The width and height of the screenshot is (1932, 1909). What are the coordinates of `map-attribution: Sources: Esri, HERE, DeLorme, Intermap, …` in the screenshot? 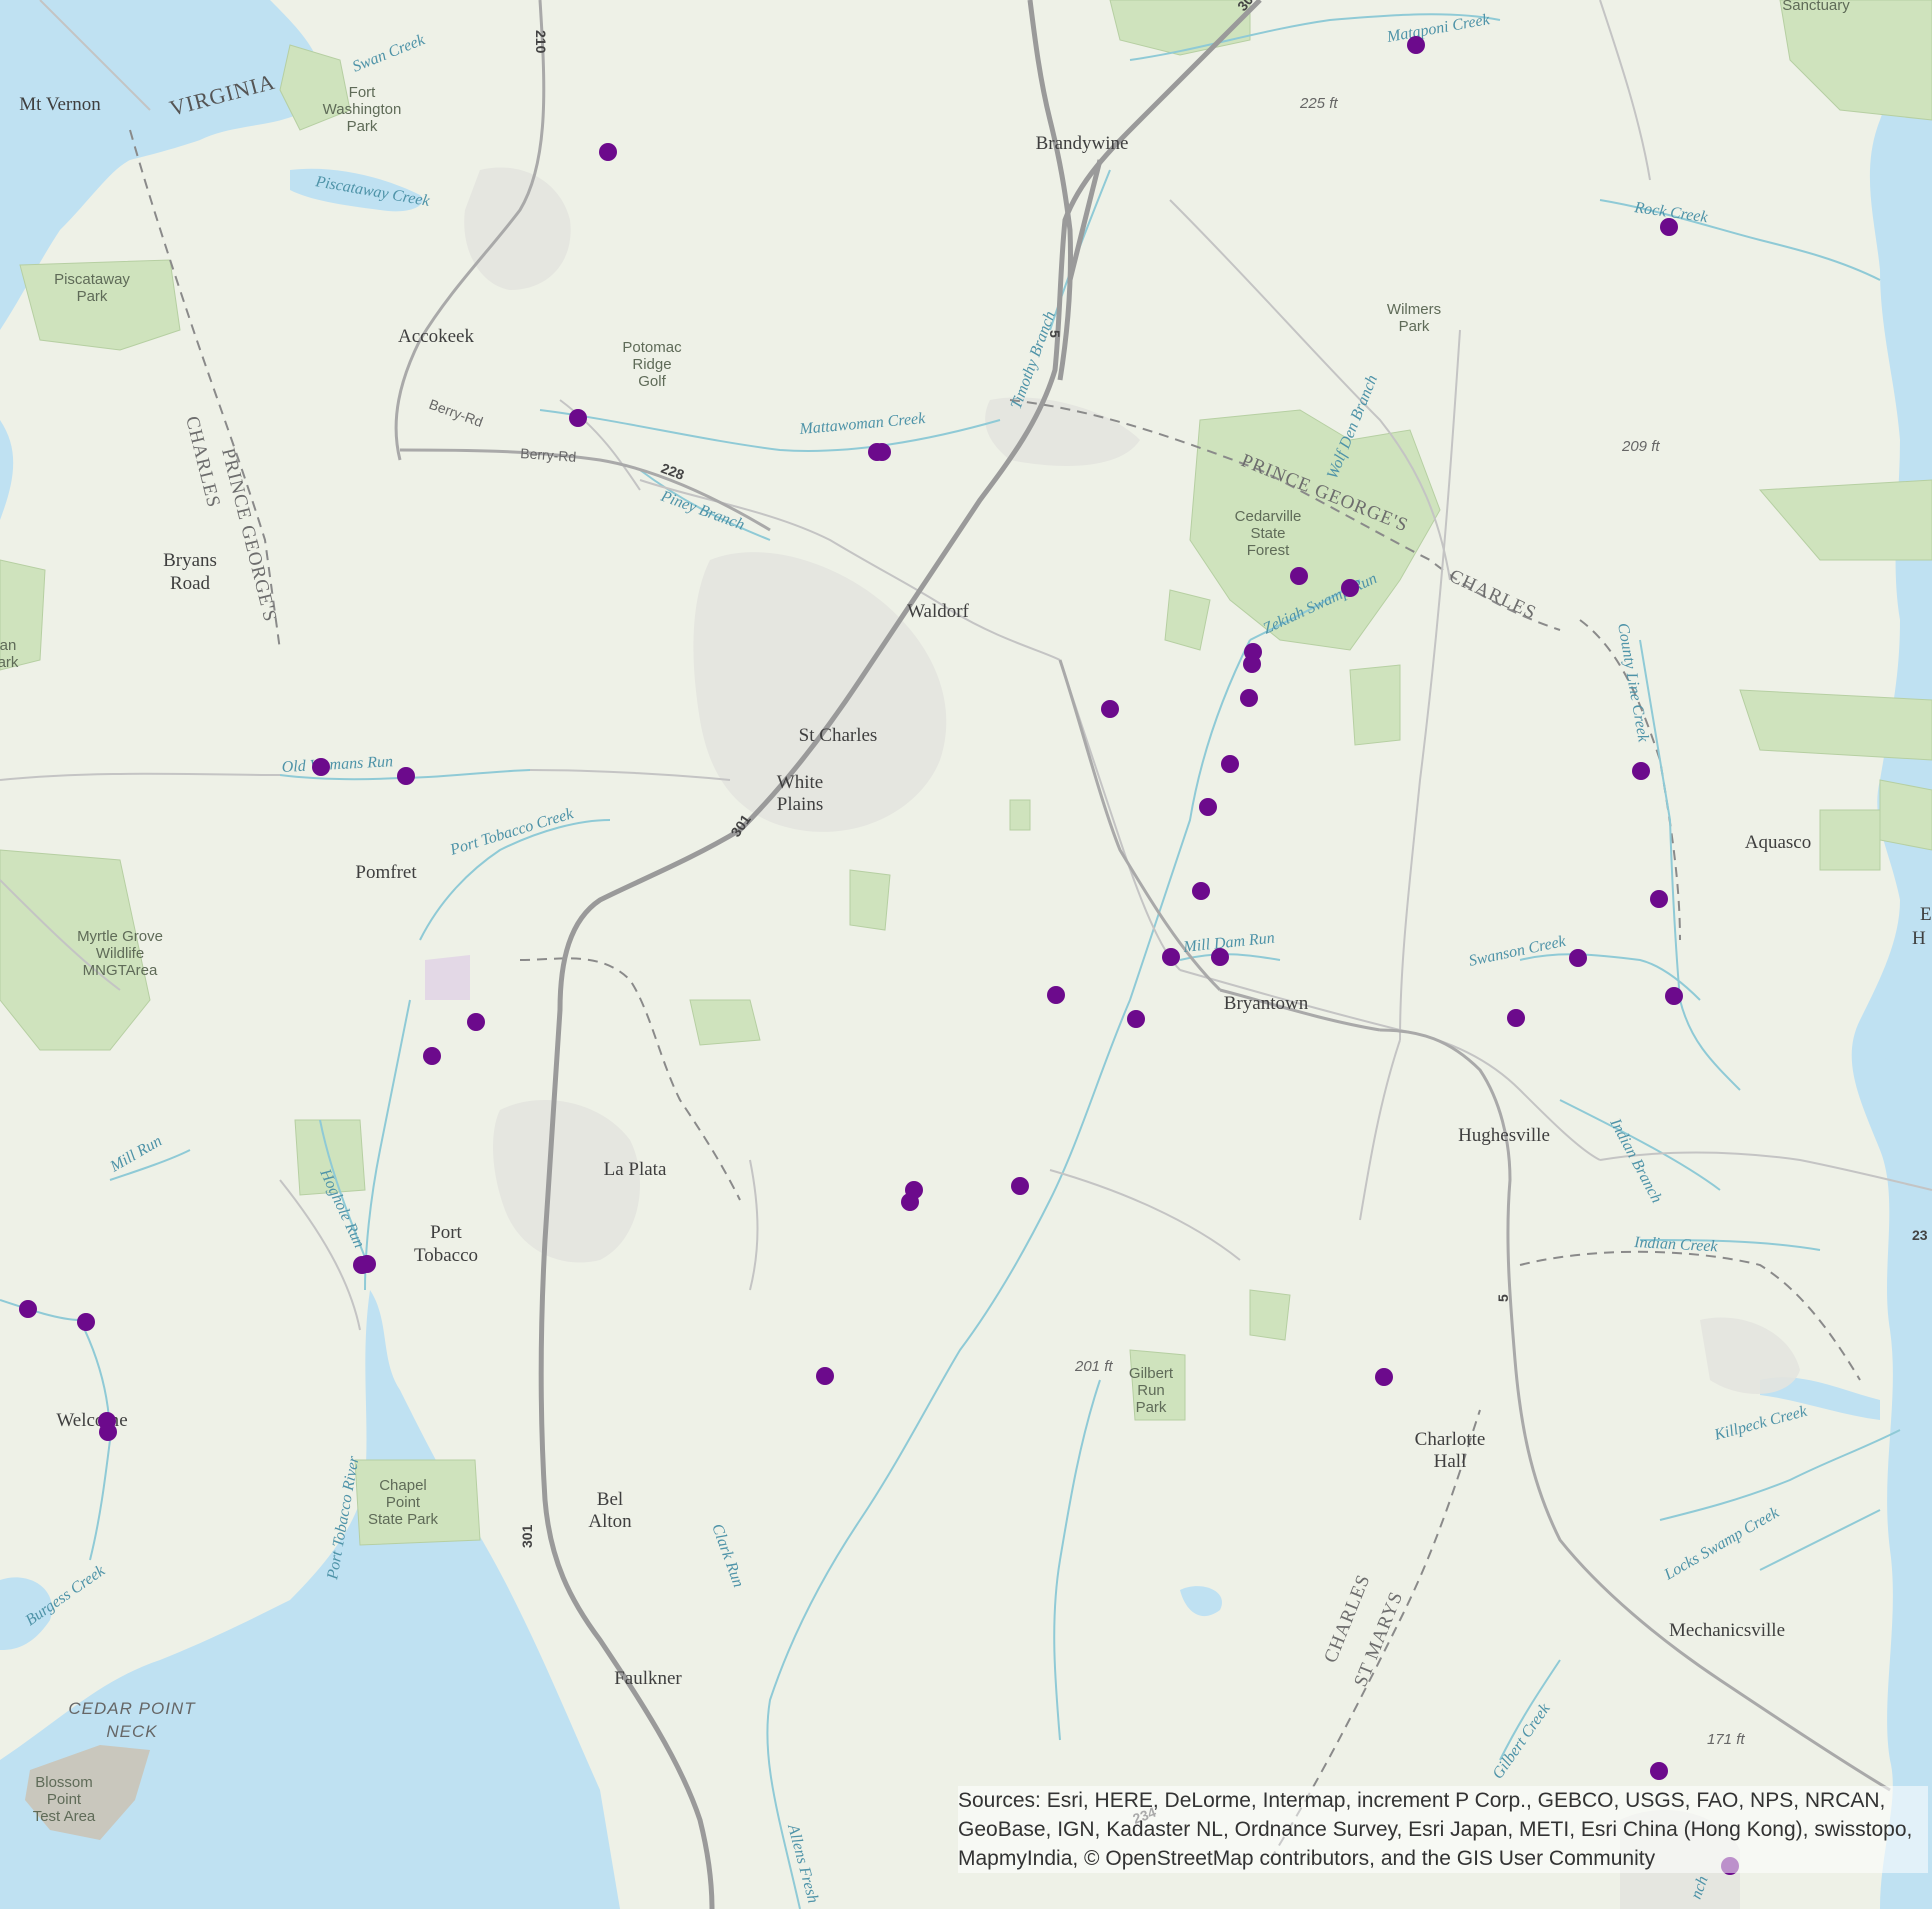 It's located at (1443, 1829).